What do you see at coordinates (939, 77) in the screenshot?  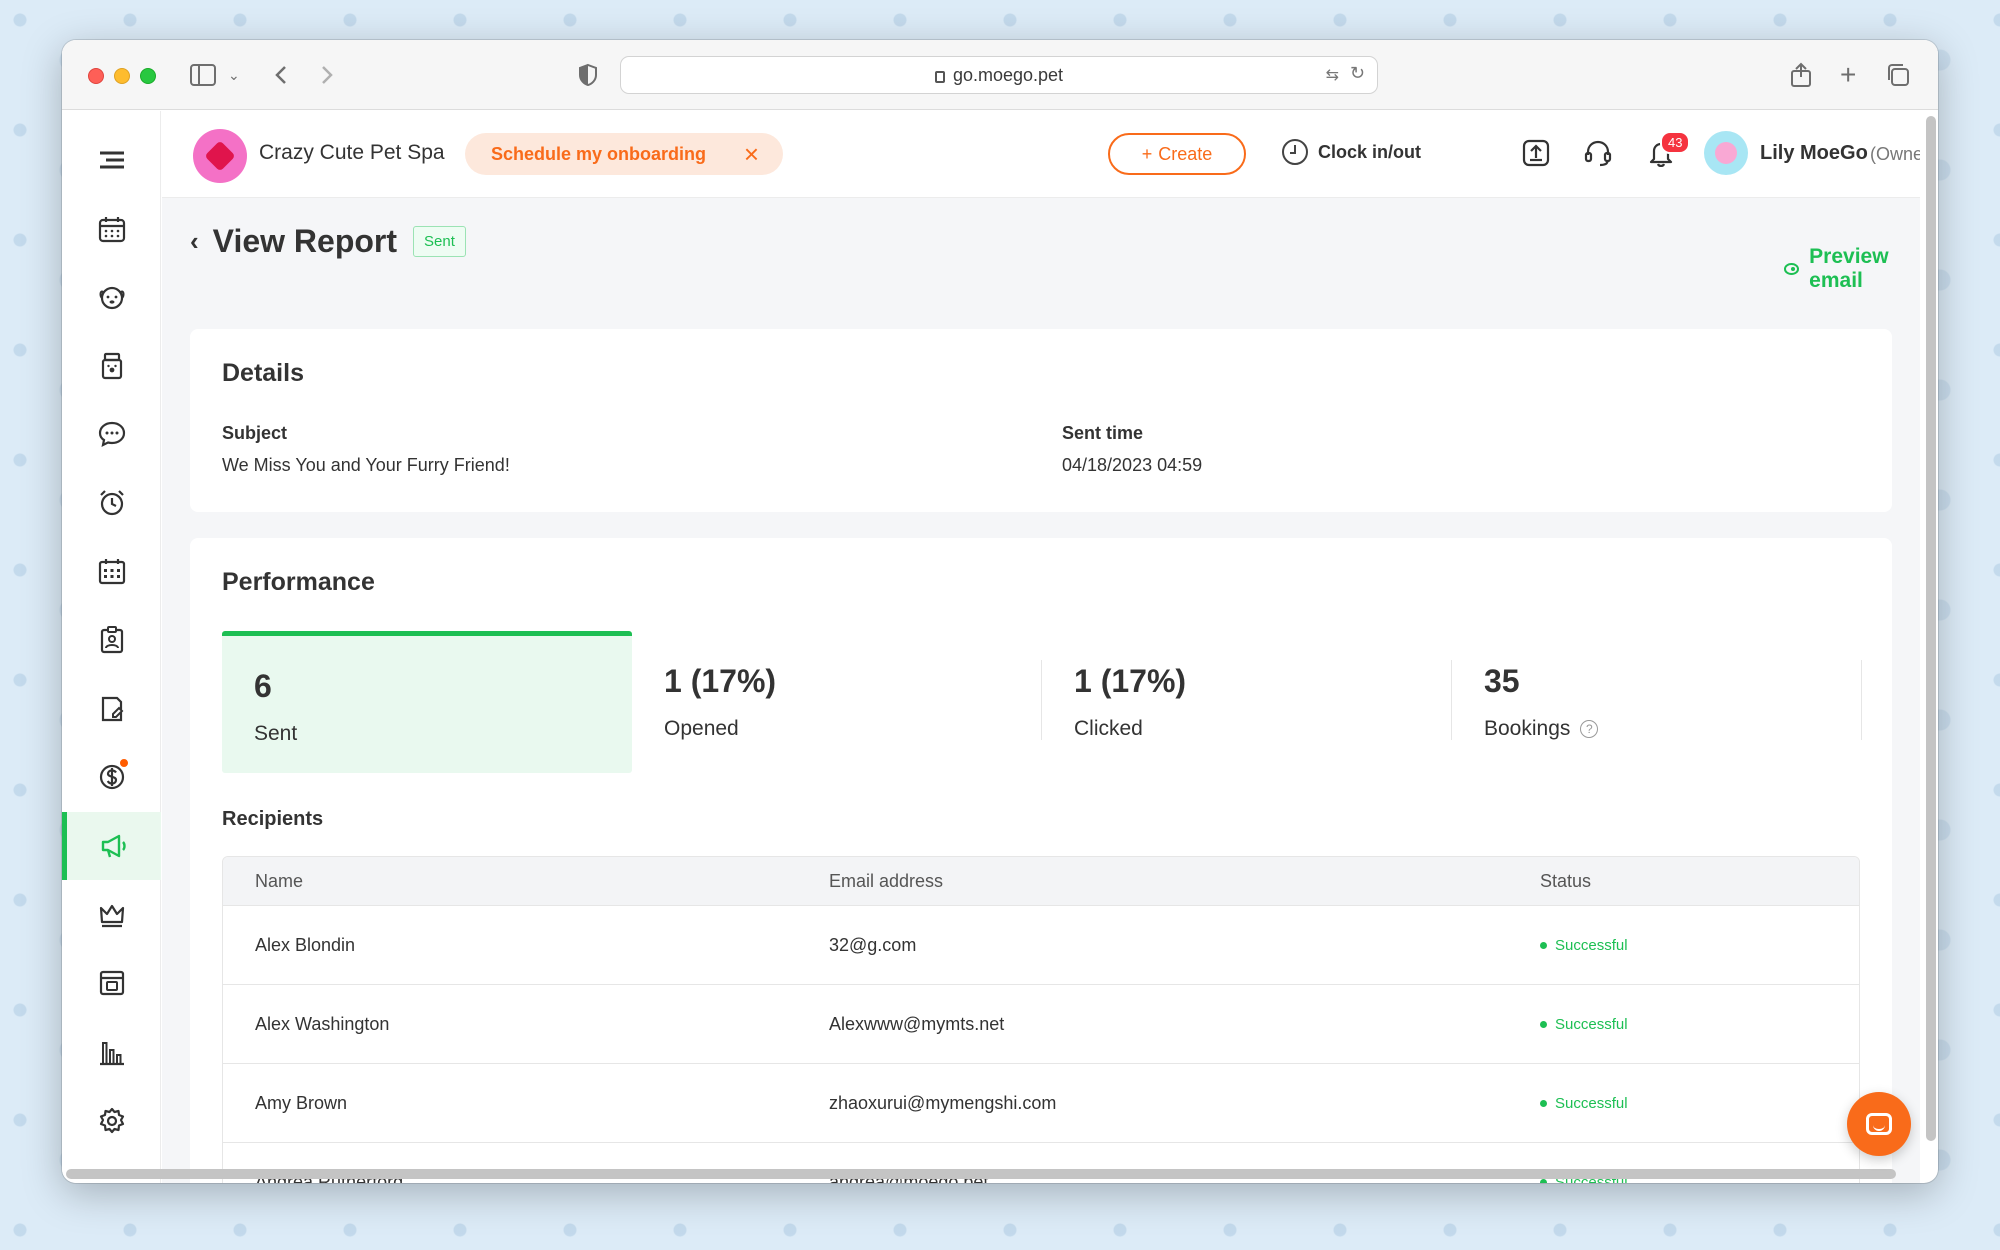 I see `lock-icon` at bounding box center [939, 77].